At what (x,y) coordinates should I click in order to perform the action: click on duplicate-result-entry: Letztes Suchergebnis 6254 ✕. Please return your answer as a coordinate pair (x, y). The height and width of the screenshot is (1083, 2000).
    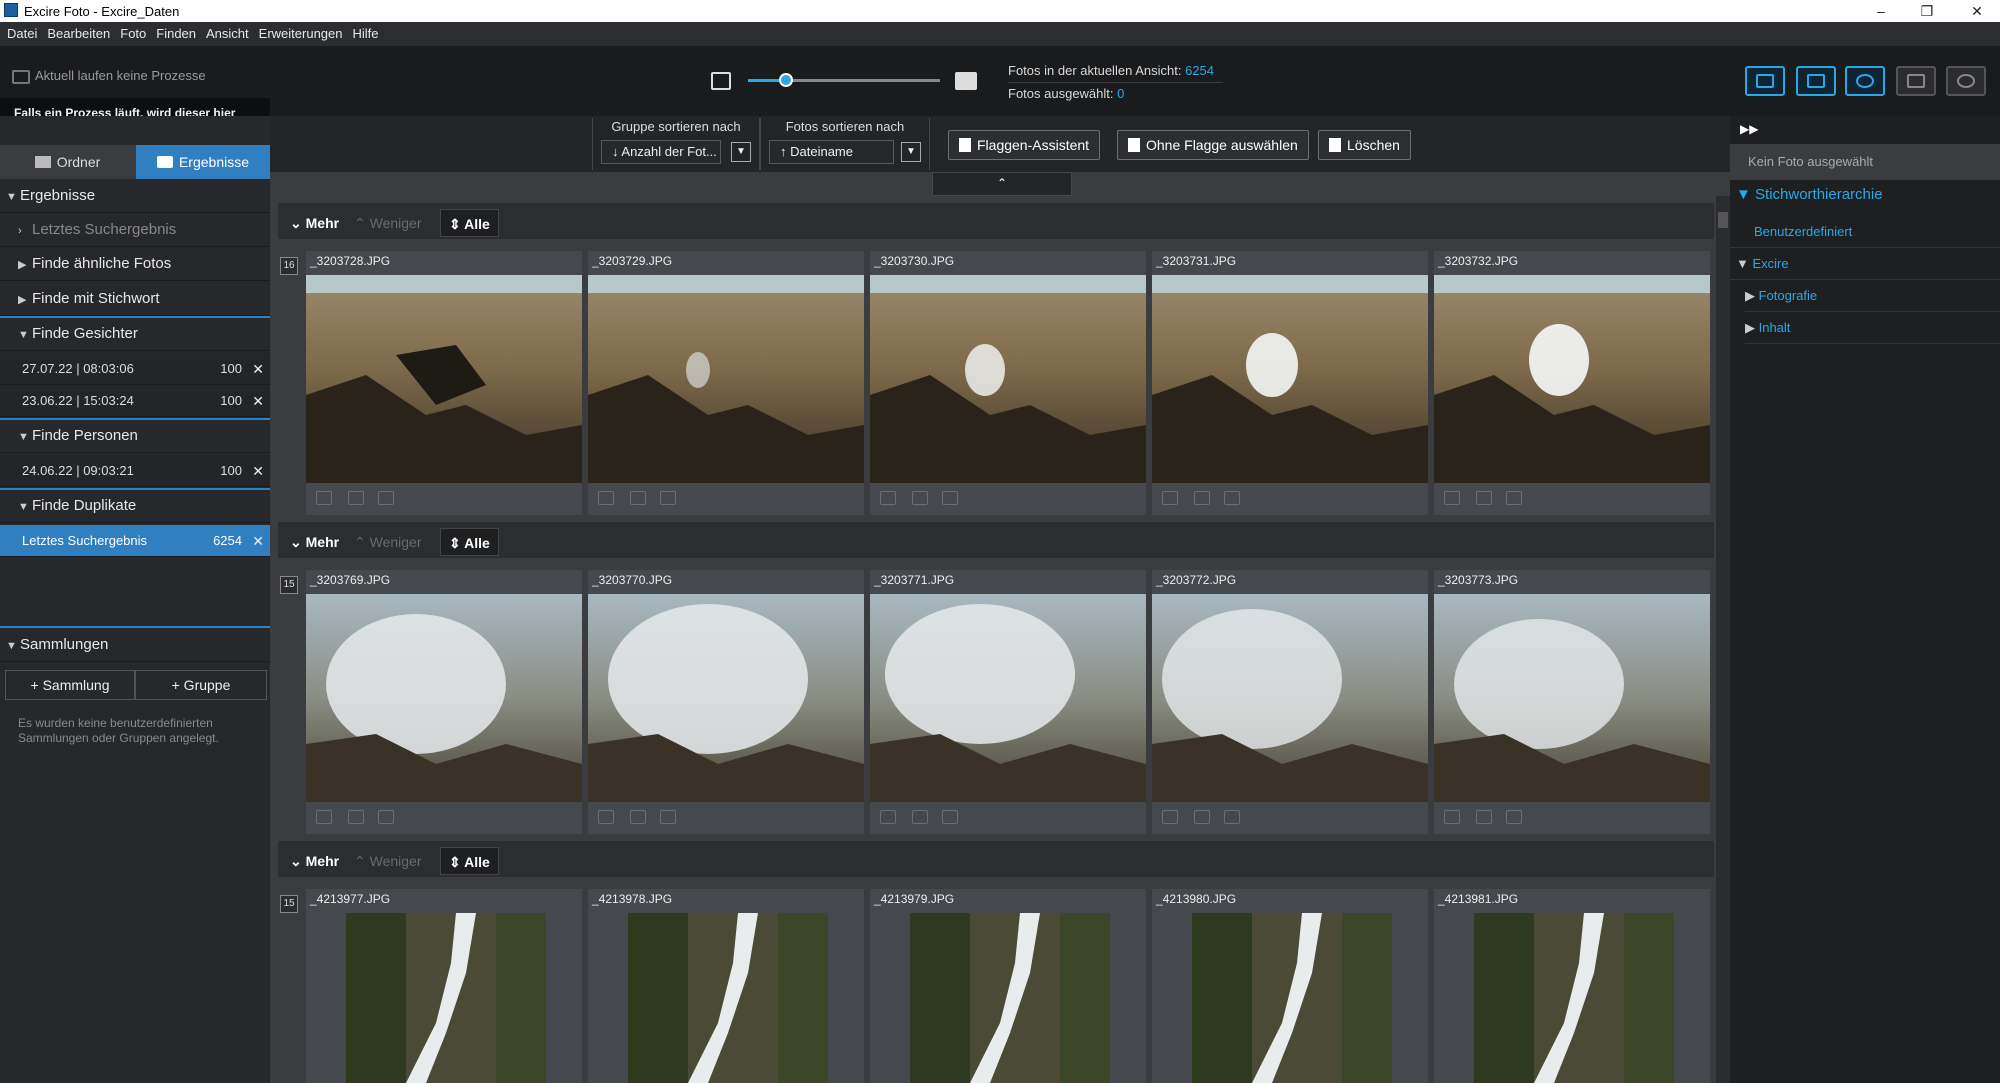
    Looking at the image, I should click on (135, 541).